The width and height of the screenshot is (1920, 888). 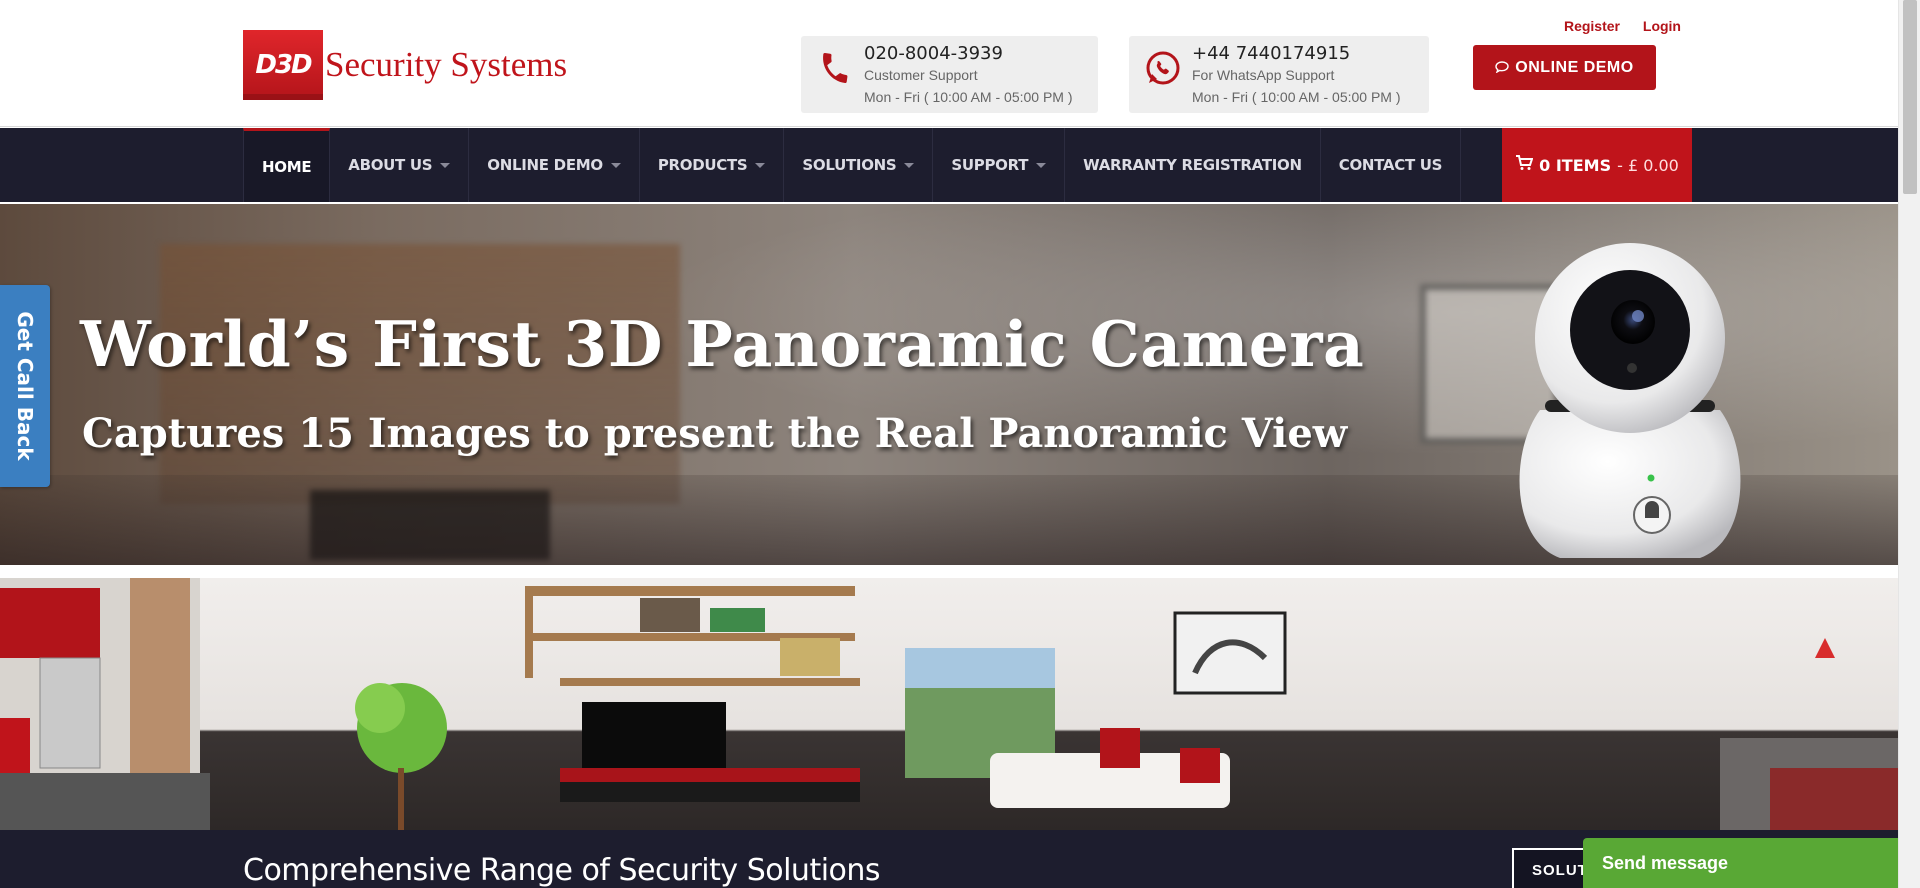 I want to click on cart-button: 0 ITEMS - £ 0.00, so click(x=1597, y=165).